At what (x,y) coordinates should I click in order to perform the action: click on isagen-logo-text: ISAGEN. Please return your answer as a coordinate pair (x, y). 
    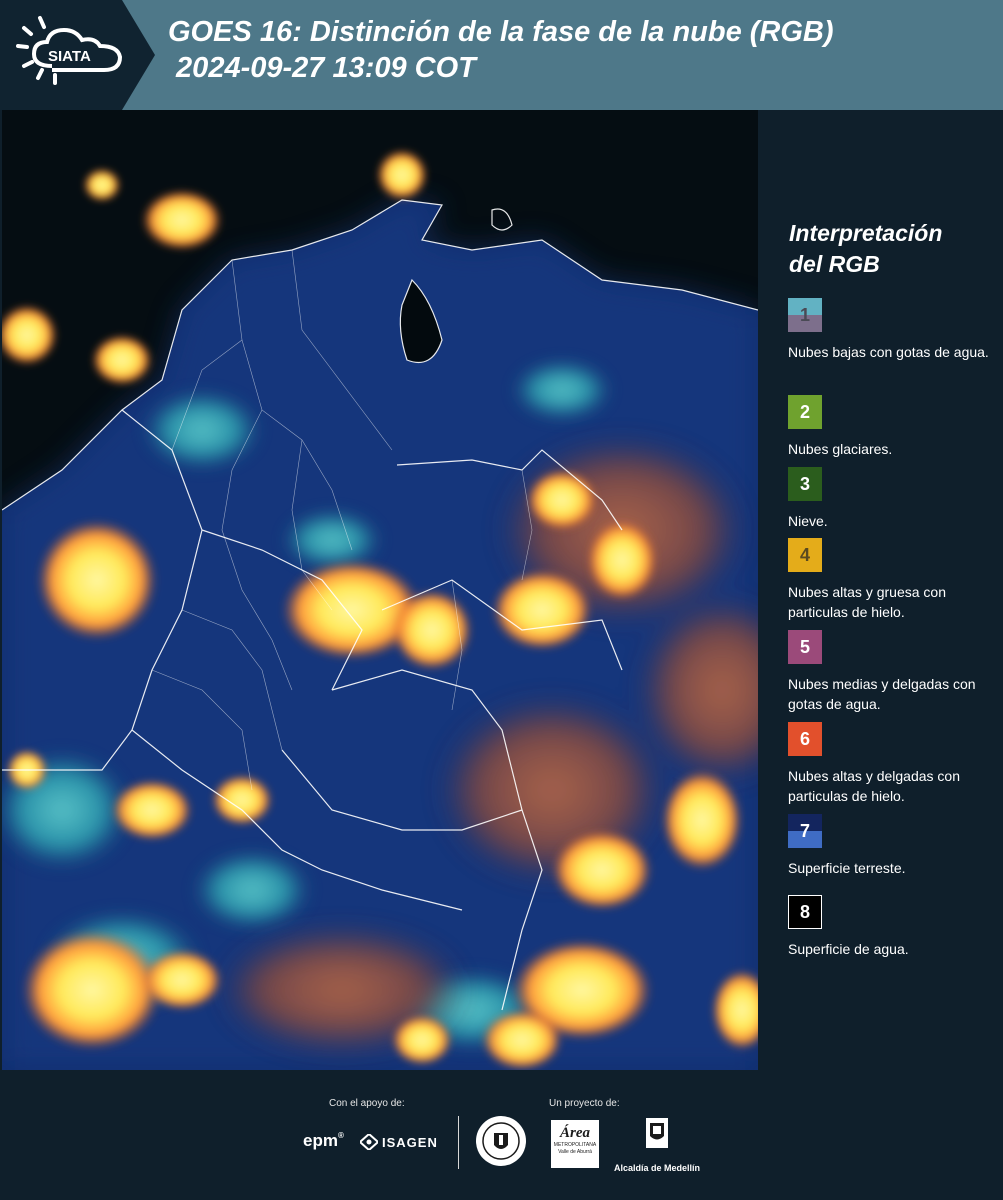
    Looking at the image, I should click on (410, 1142).